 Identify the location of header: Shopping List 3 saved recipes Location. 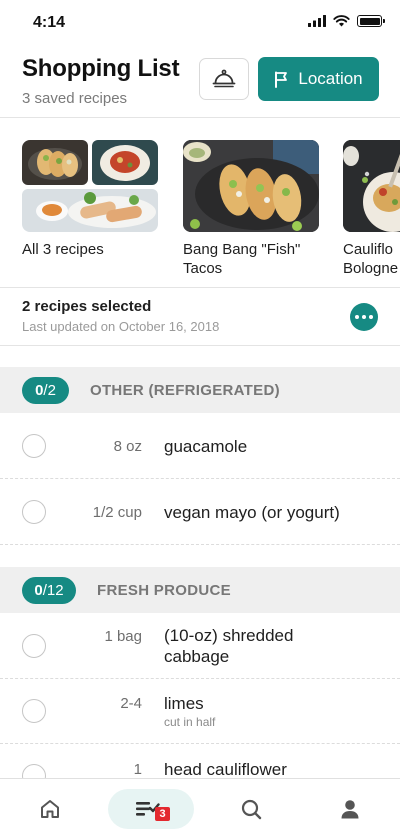
(200, 82).